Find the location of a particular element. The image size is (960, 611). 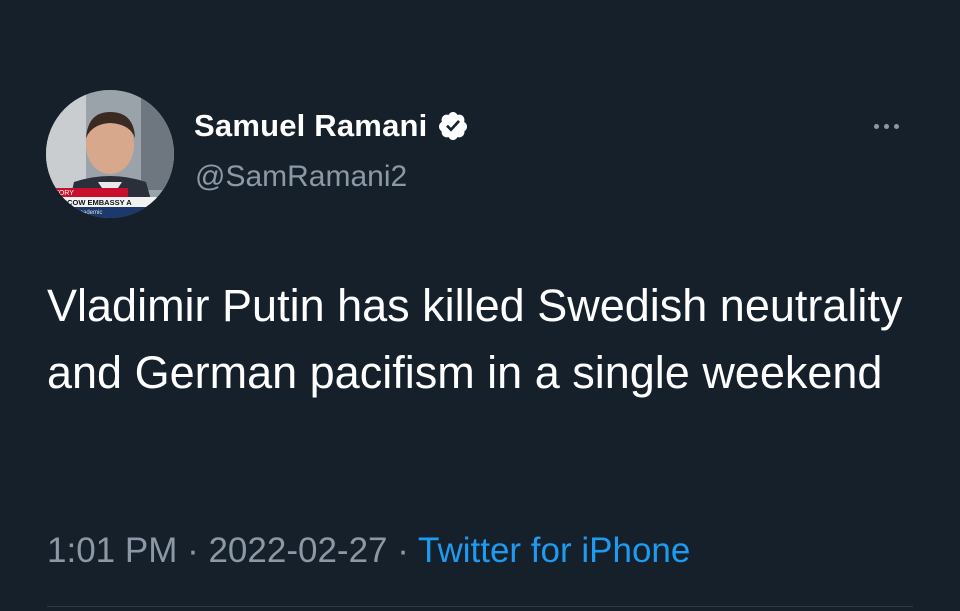

author-name-row: Samuel Ramani is located at coordinates (331, 126).